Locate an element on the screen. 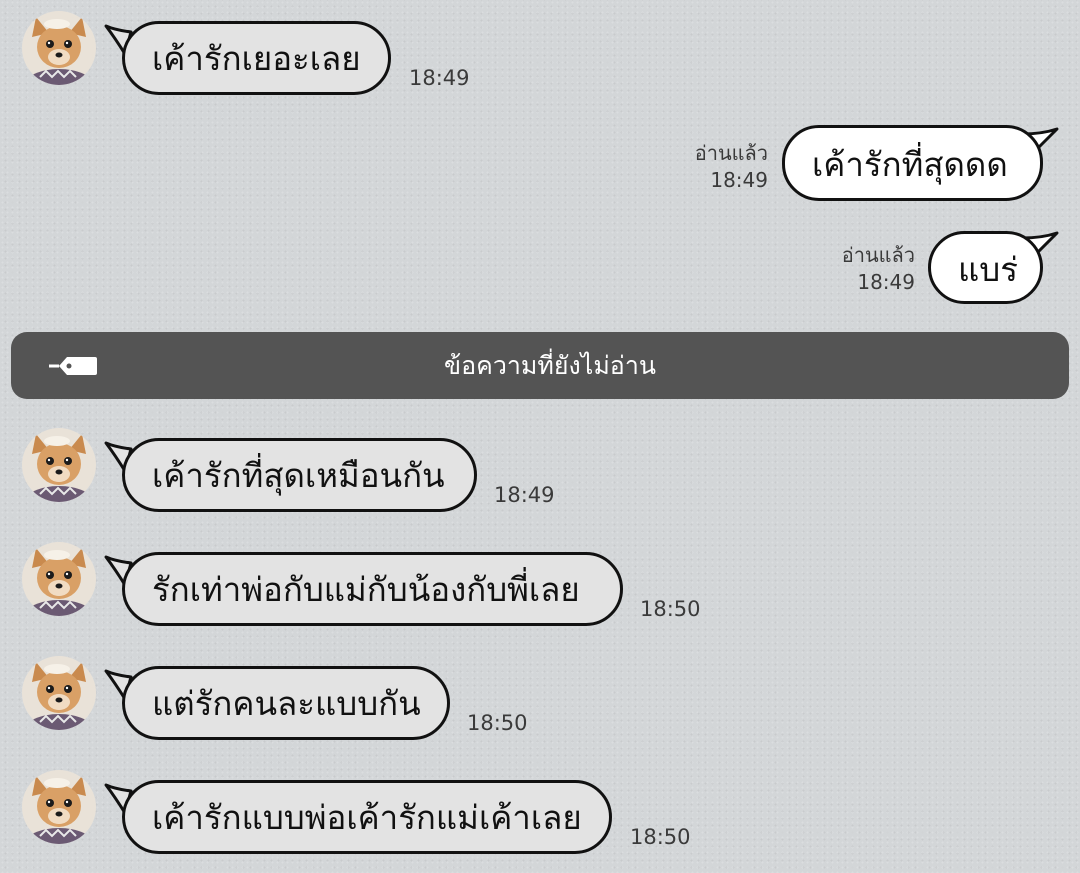 This screenshot has width=1080, height=873. message-text: เค้ารักที่สุดดด is located at coordinates (910, 164).